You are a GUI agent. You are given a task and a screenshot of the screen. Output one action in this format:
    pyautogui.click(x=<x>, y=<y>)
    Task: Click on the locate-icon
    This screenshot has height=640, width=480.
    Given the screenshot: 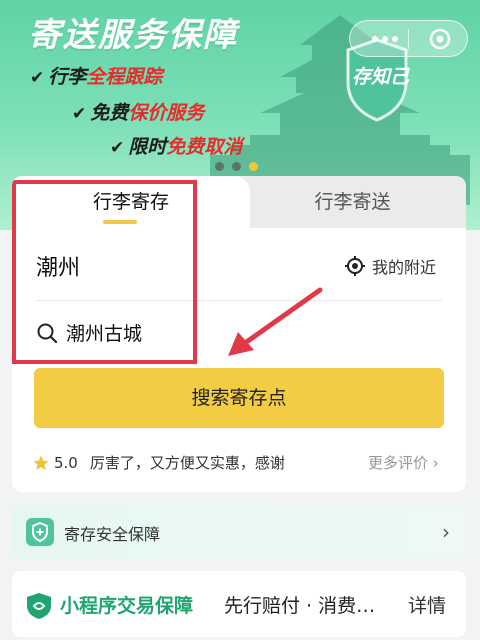 What is the action you would take?
    pyautogui.click(x=355, y=266)
    